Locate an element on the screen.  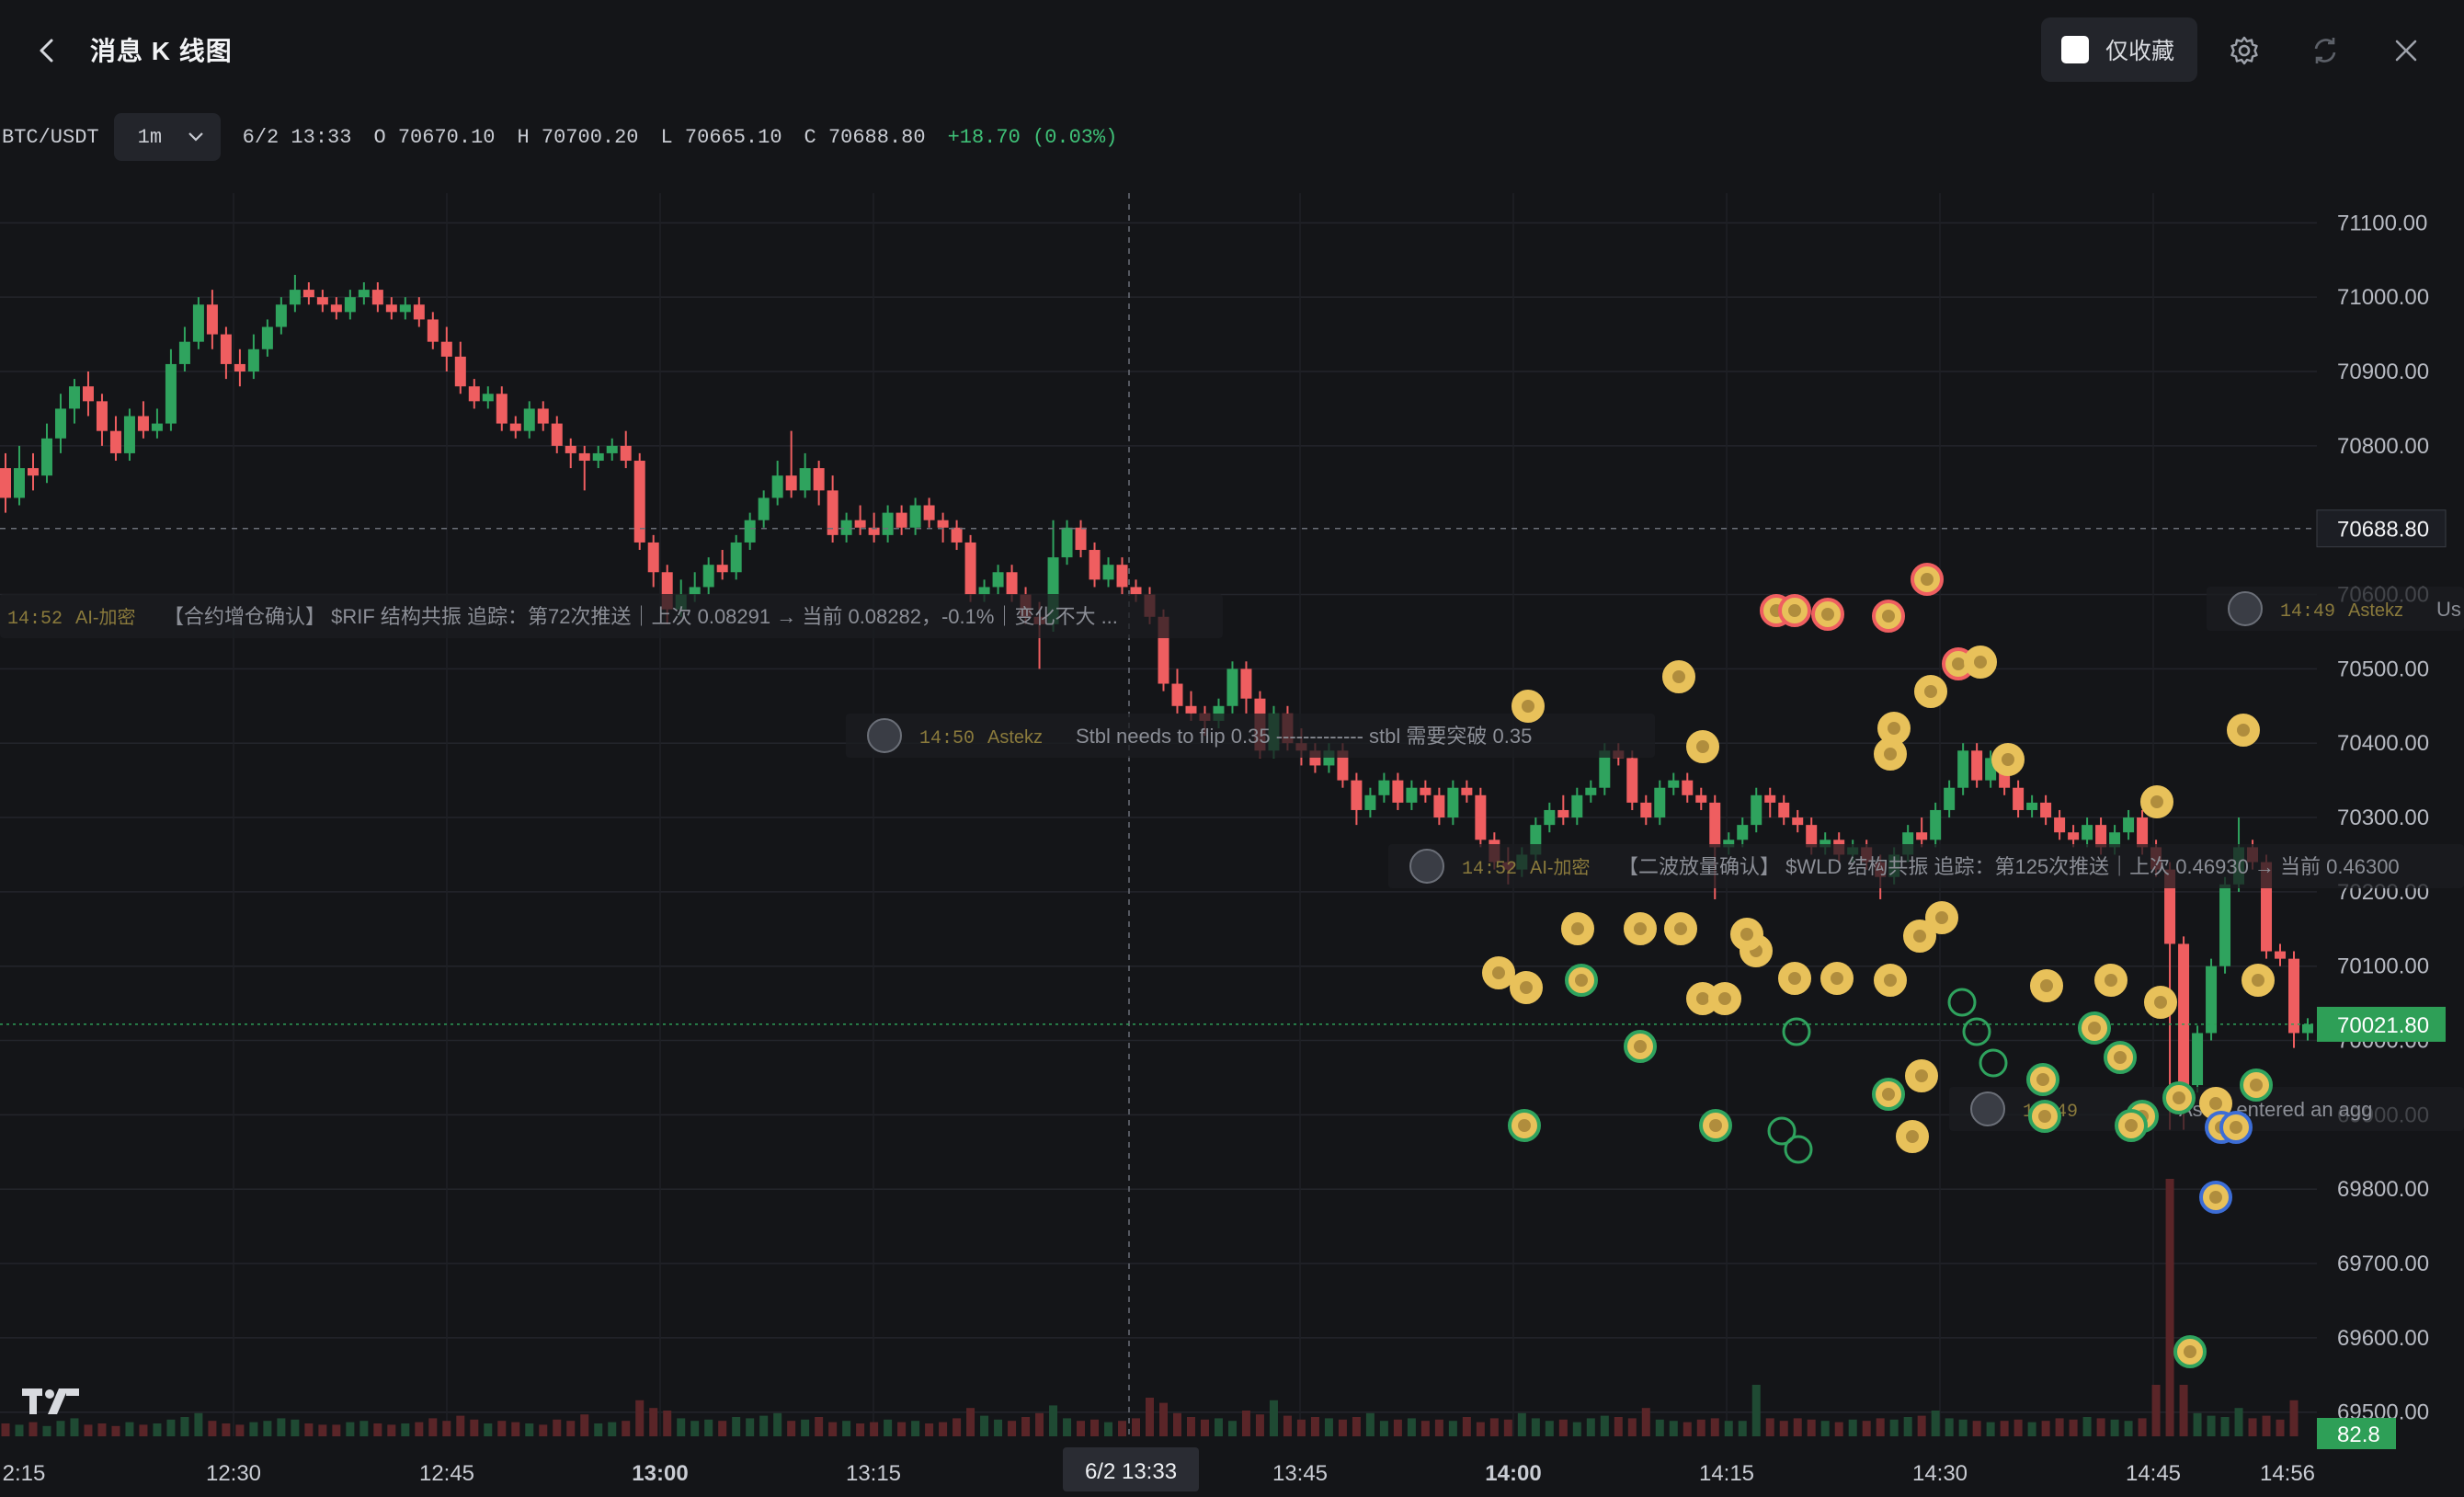
back-button is located at coordinates (47, 50).